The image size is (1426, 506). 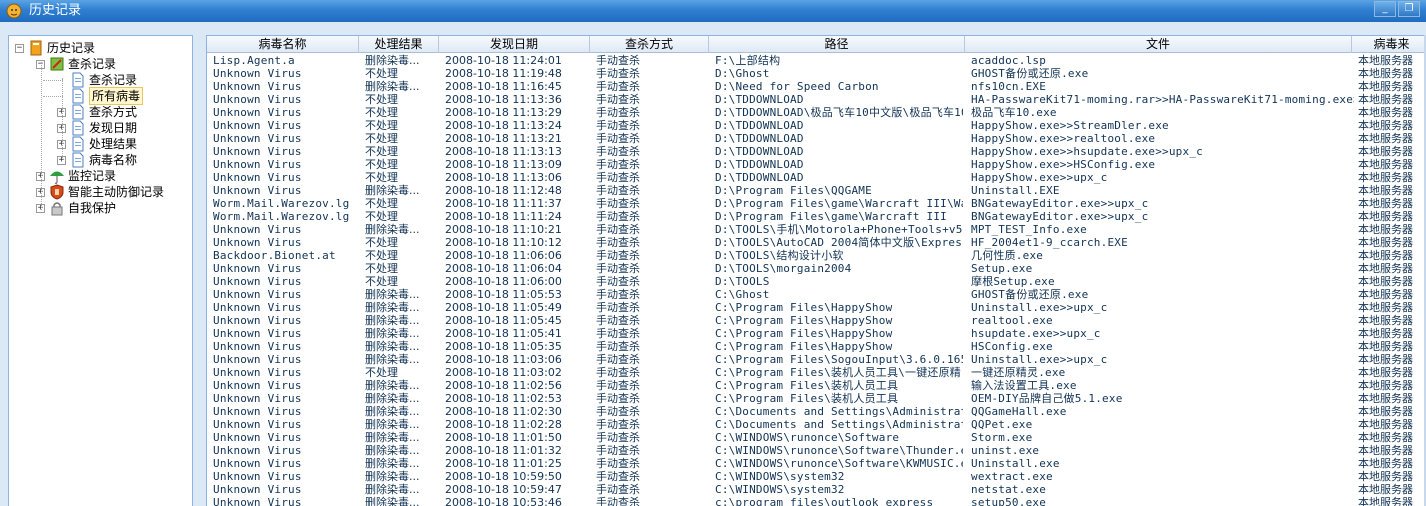 What do you see at coordinates (503, 255) in the screenshot?
I see `date-cell: 2008-10-18 11:06:06` at bounding box center [503, 255].